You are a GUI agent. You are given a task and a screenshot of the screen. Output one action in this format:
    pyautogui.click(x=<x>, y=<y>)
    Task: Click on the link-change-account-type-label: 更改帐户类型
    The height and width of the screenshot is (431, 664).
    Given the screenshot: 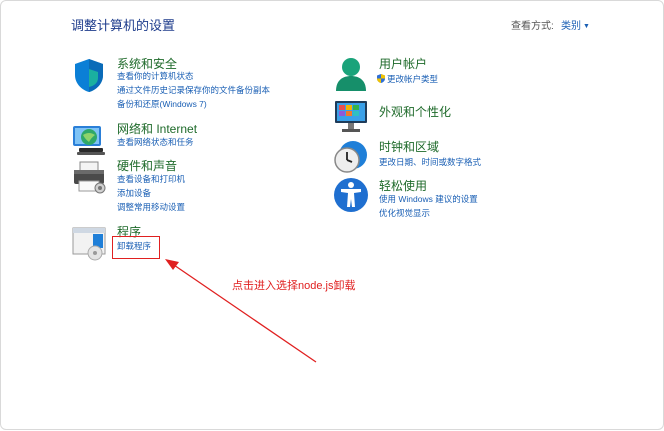 What is the action you would take?
    pyautogui.click(x=413, y=79)
    